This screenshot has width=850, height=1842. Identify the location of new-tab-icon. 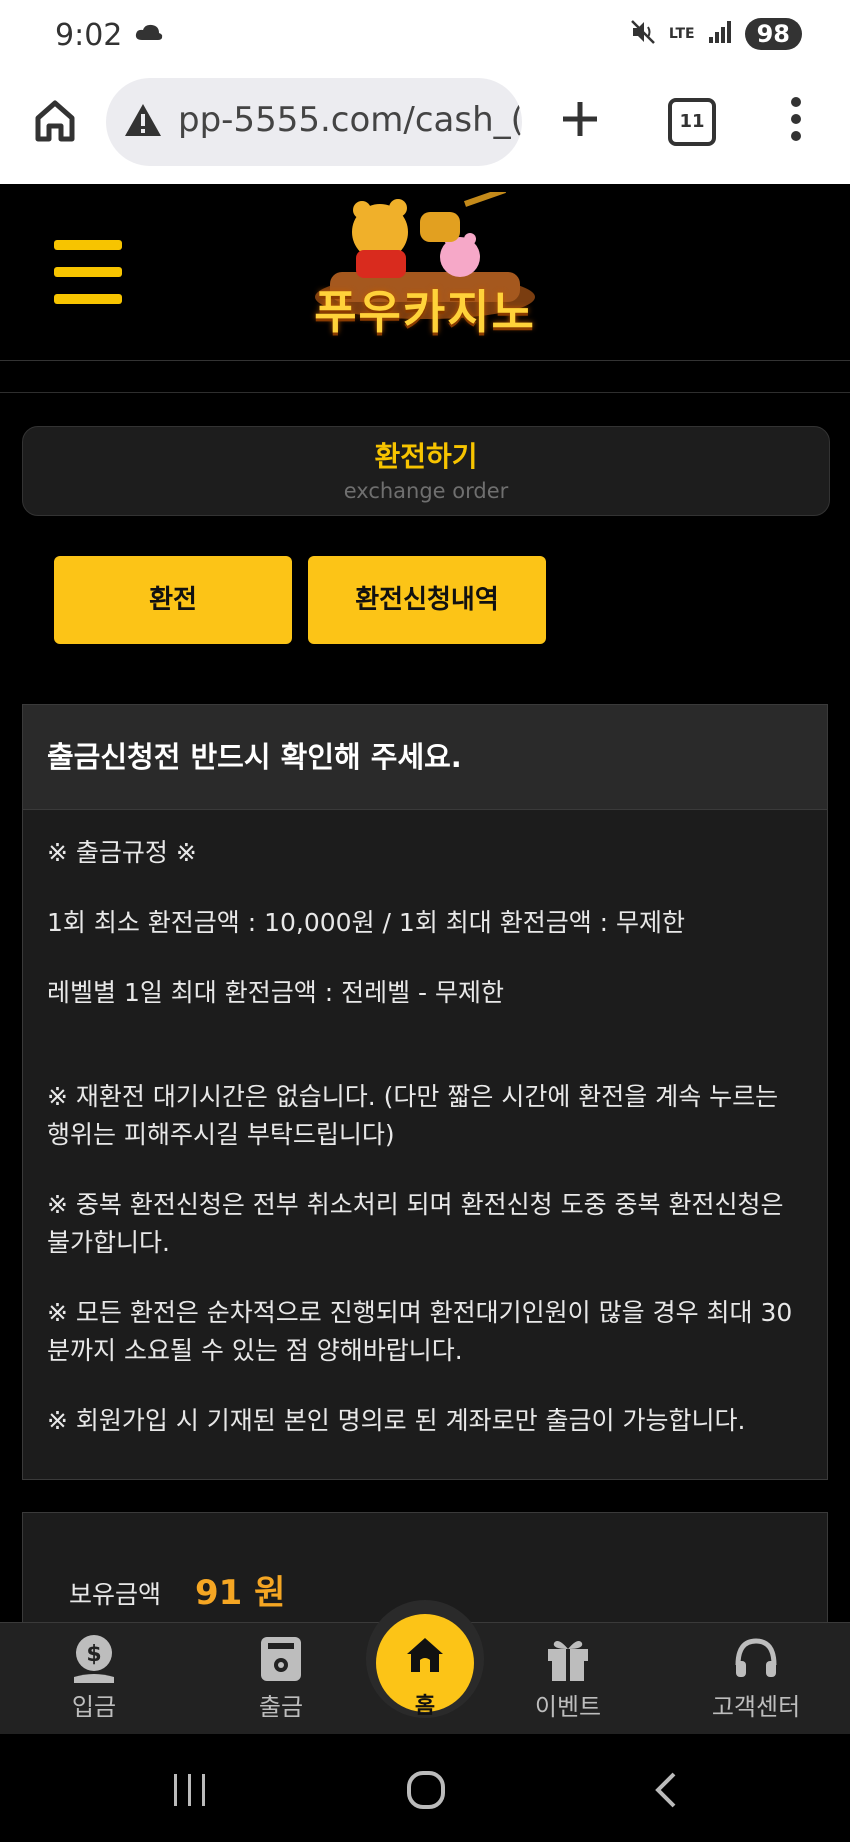
(580, 119).